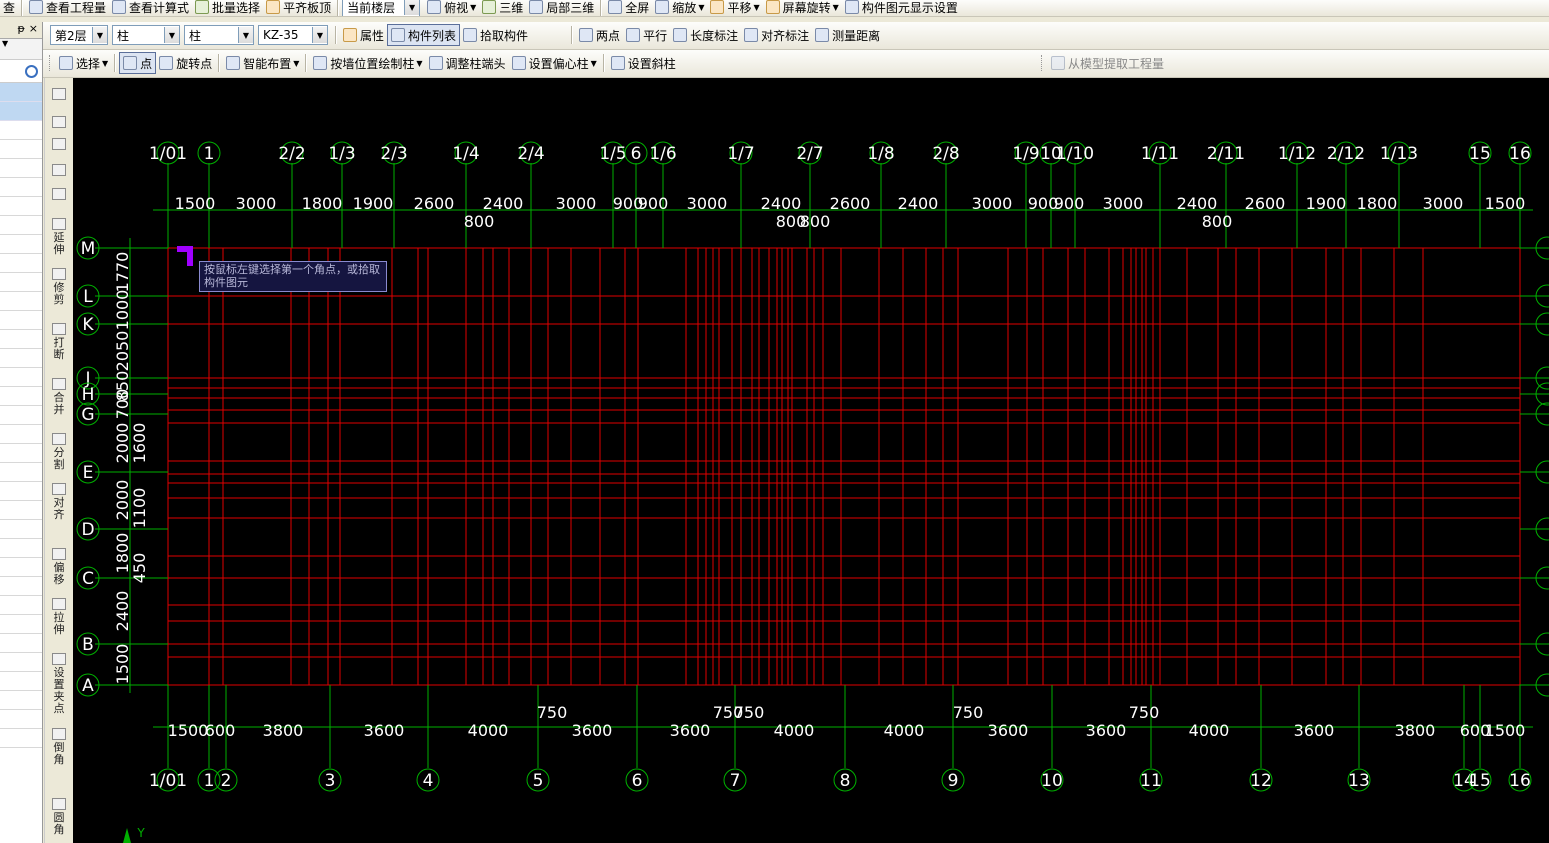  What do you see at coordinates (1265, 203) in the screenshot?
I see `dimension-text: 2600` at bounding box center [1265, 203].